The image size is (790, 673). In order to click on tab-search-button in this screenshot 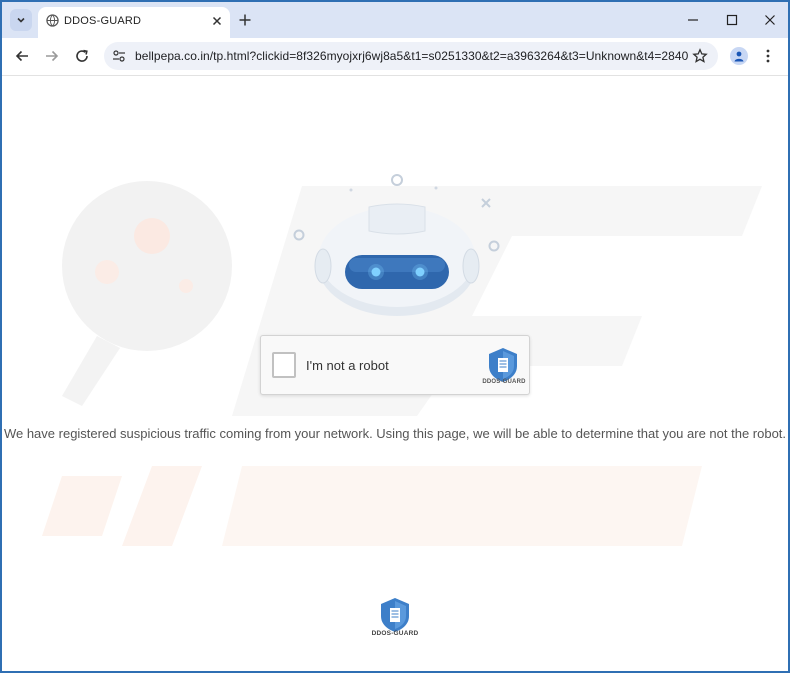, I will do `click(21, 20)`.